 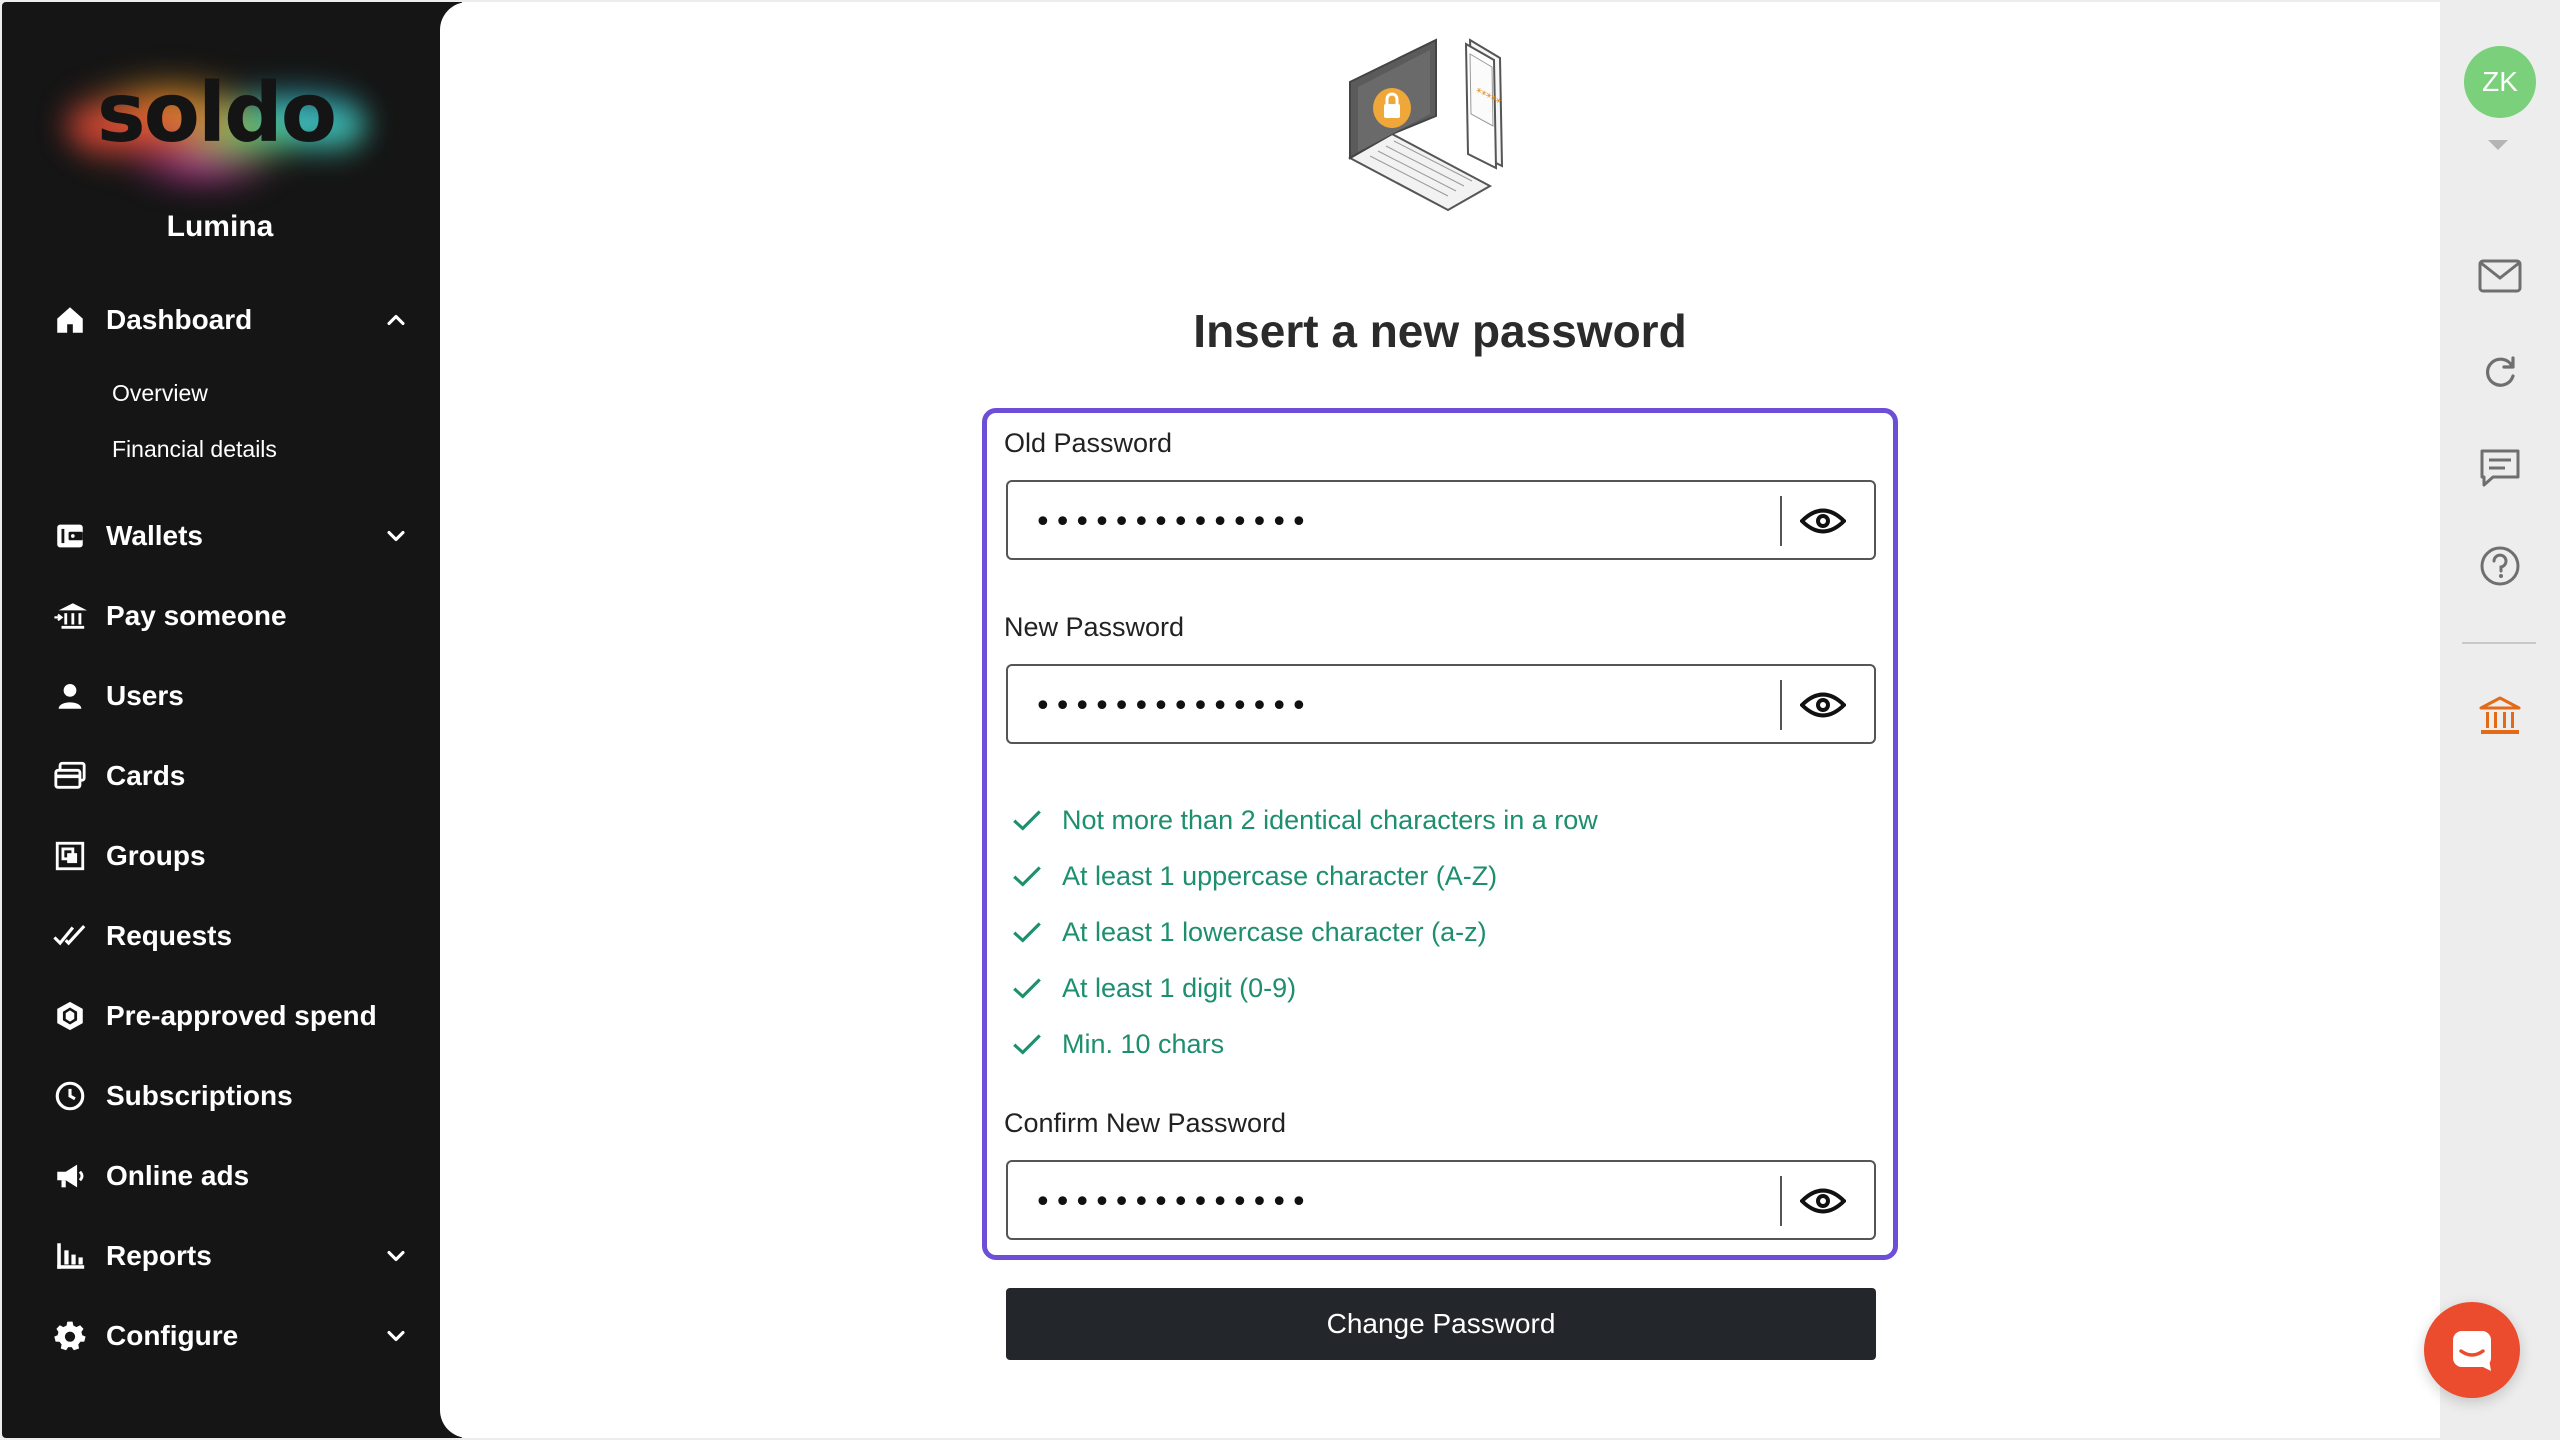 What do you see at coordinates (178, 1175) in the screenshot?
I see `nav-label-online-ads: Online ads` at bounding box center [178, 1175].